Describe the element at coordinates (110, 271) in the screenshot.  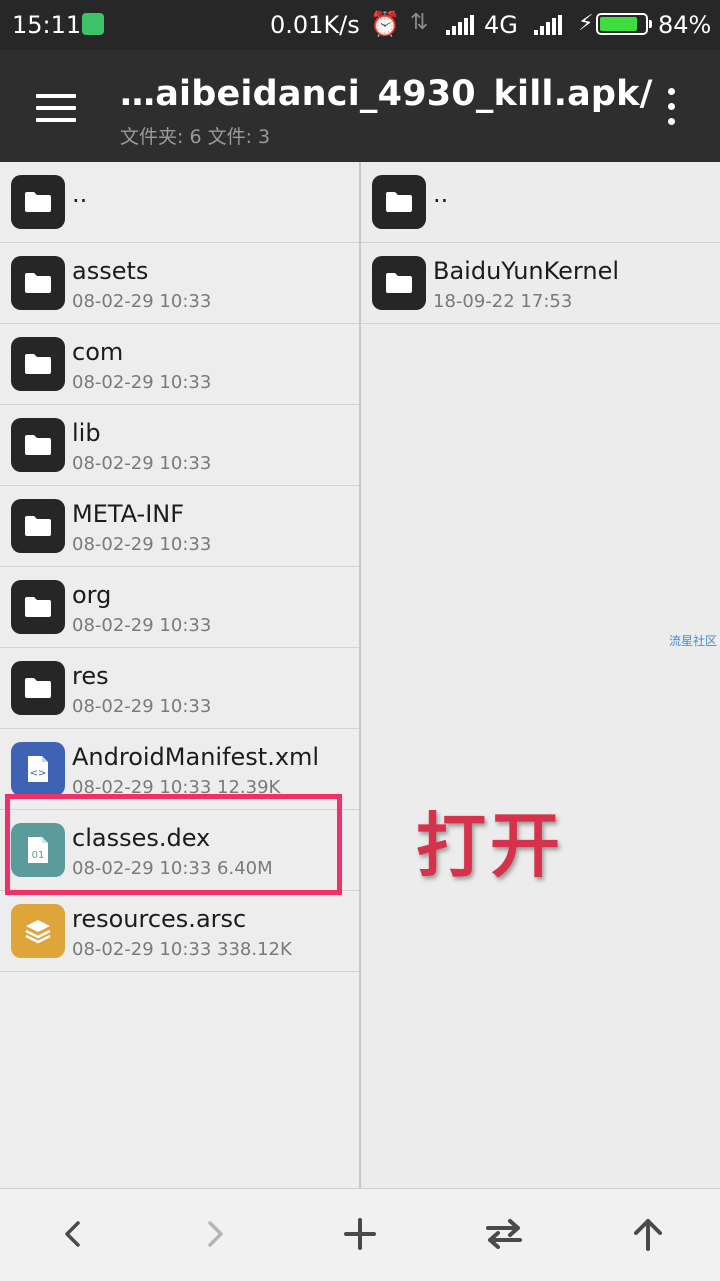
I see `file-name: assets` at that location.